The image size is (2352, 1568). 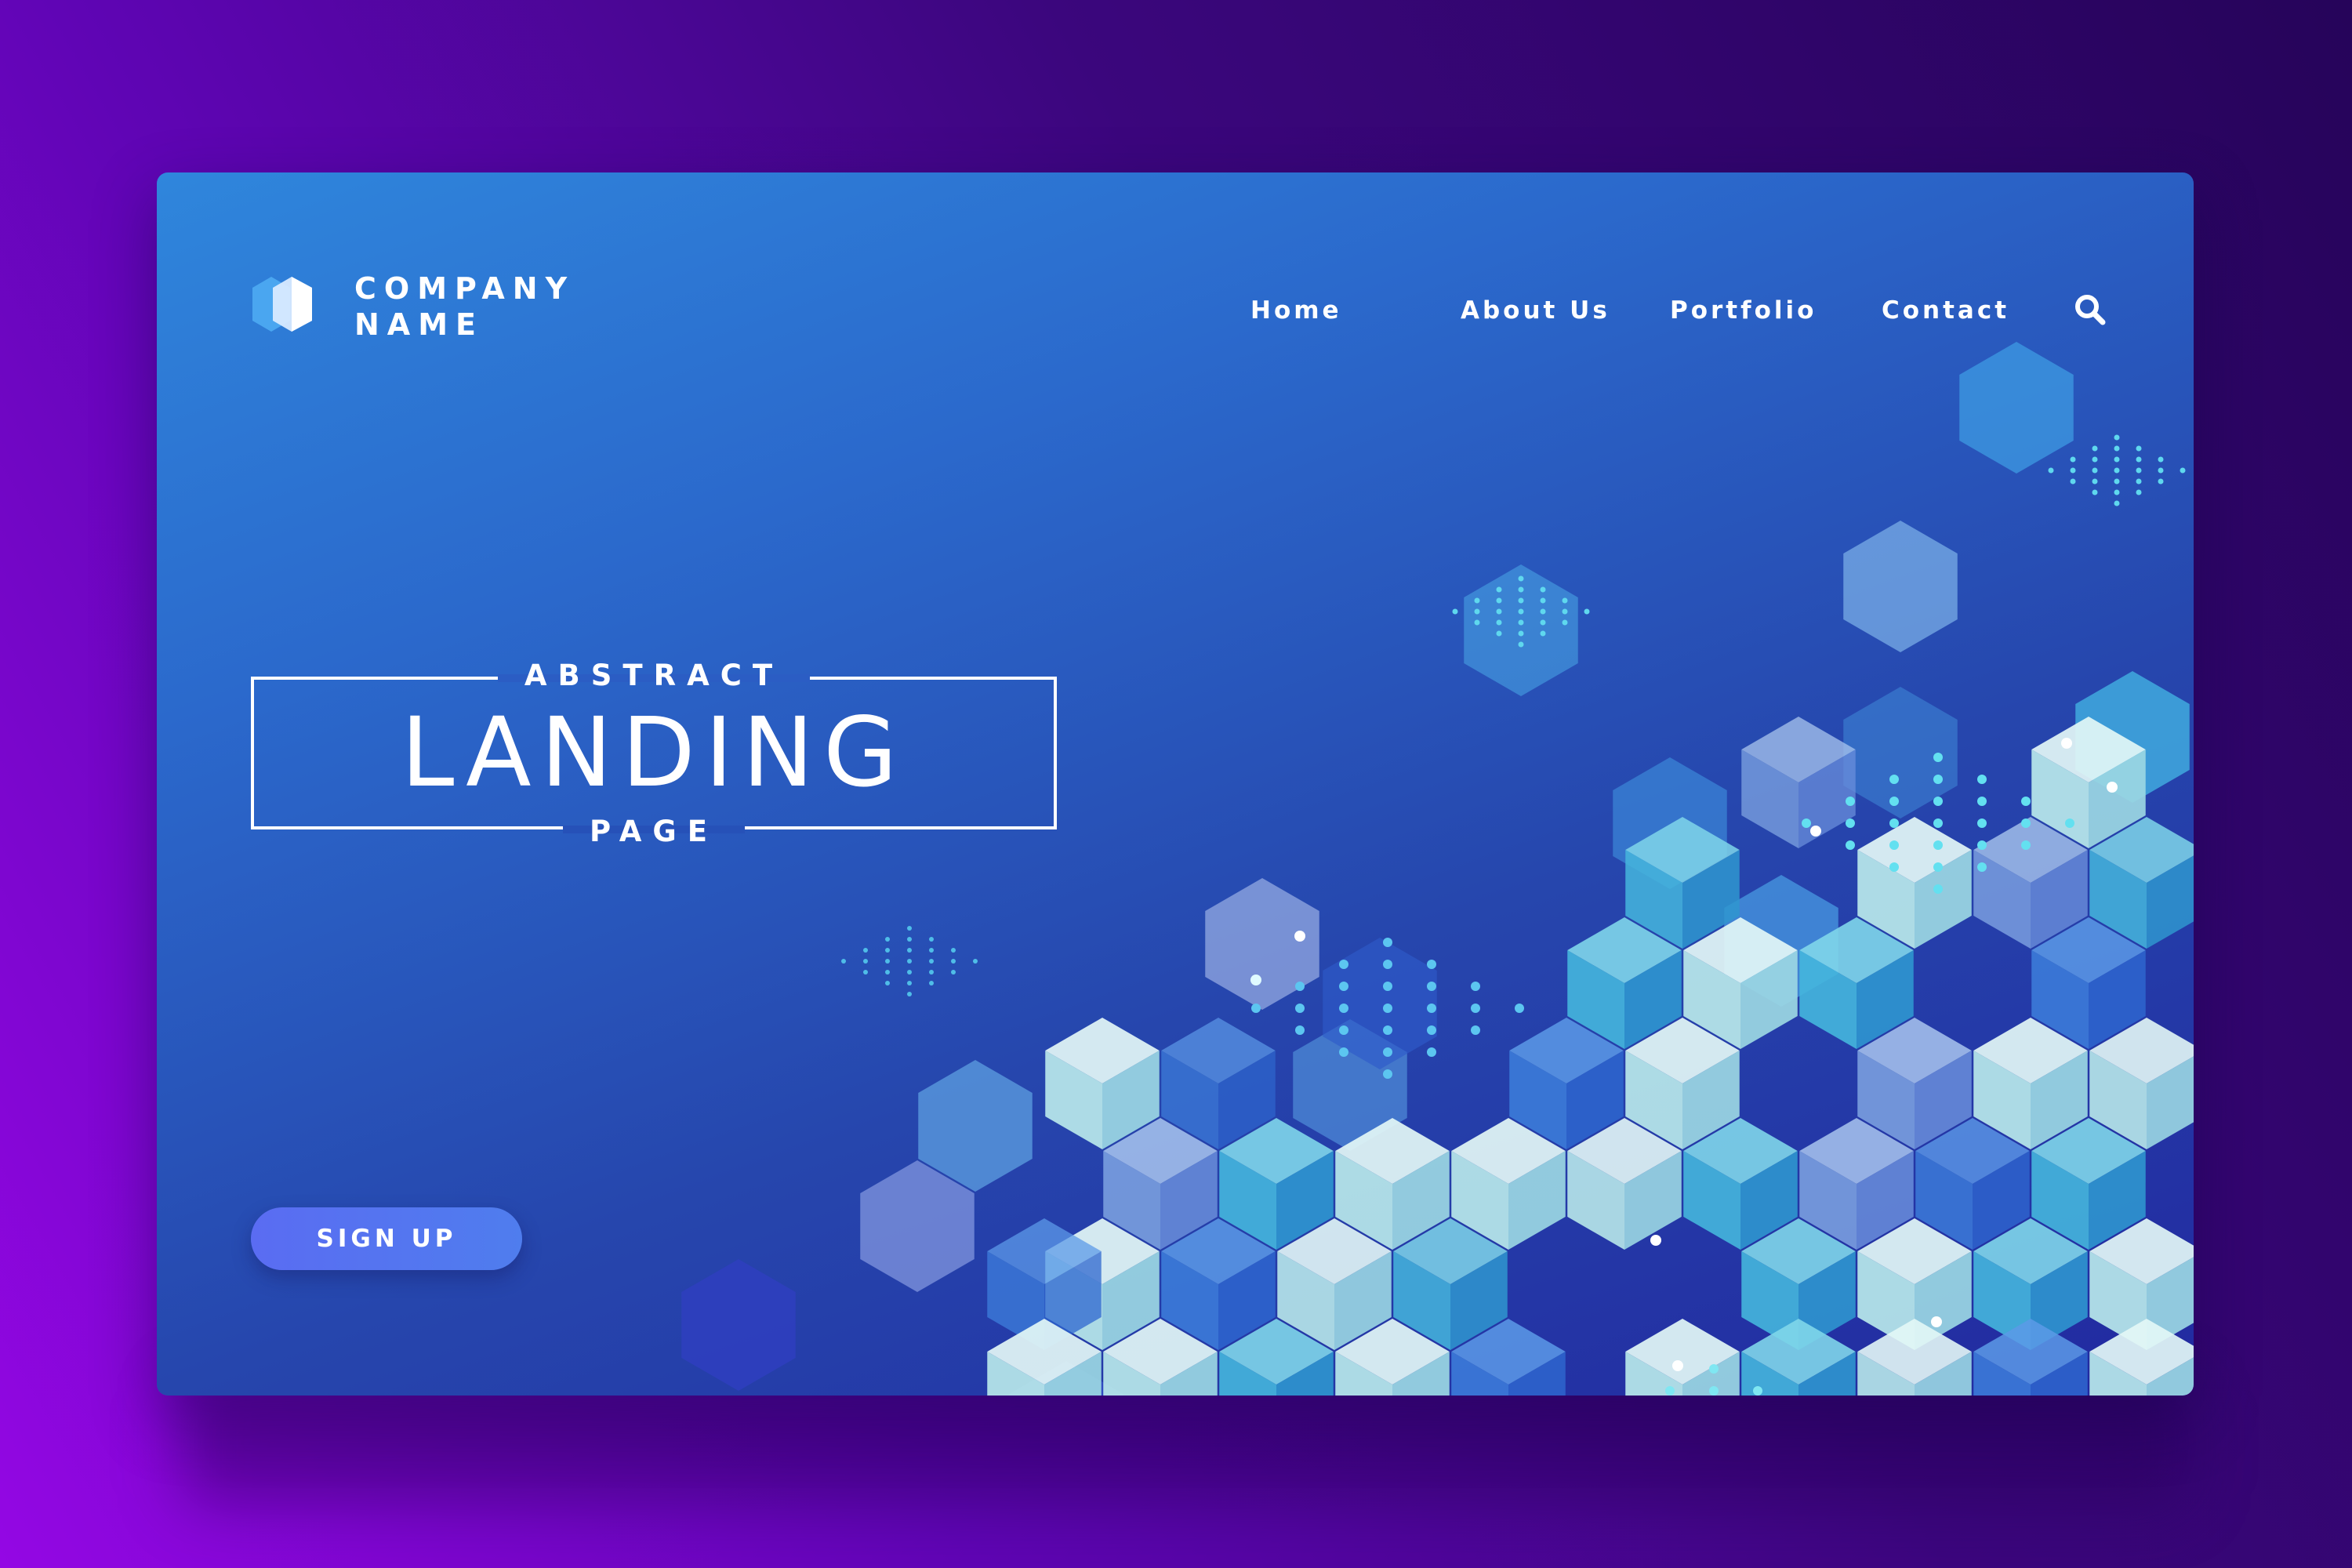 I want to click on hero-top-label-wrap: ABSTRACT, so click(x=654, y=676).